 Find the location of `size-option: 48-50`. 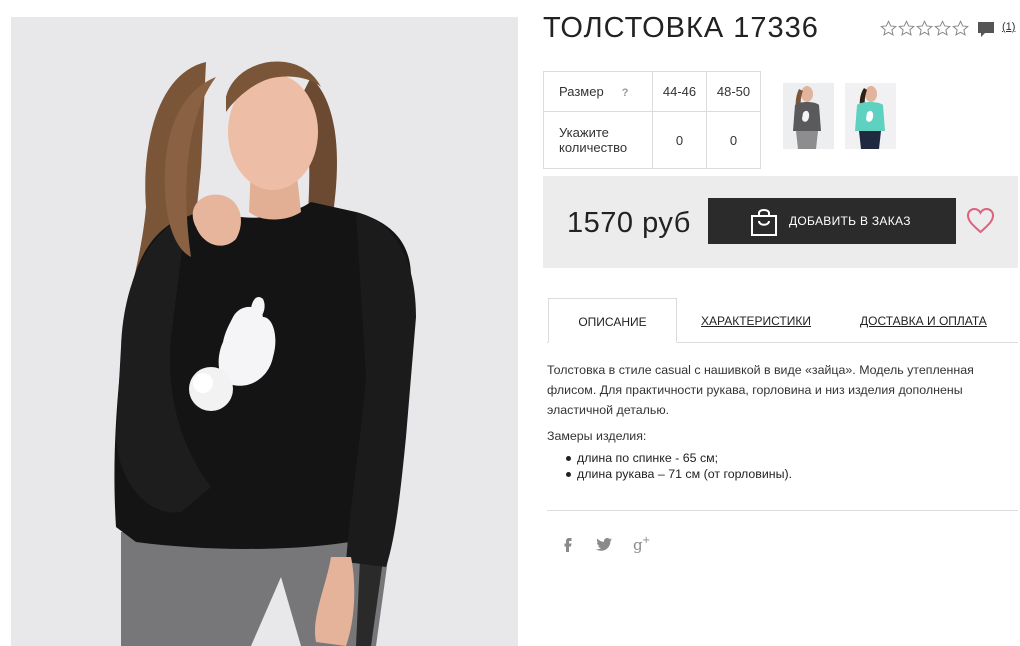

size-option: 48-50 is located at coordinates (733, 91).